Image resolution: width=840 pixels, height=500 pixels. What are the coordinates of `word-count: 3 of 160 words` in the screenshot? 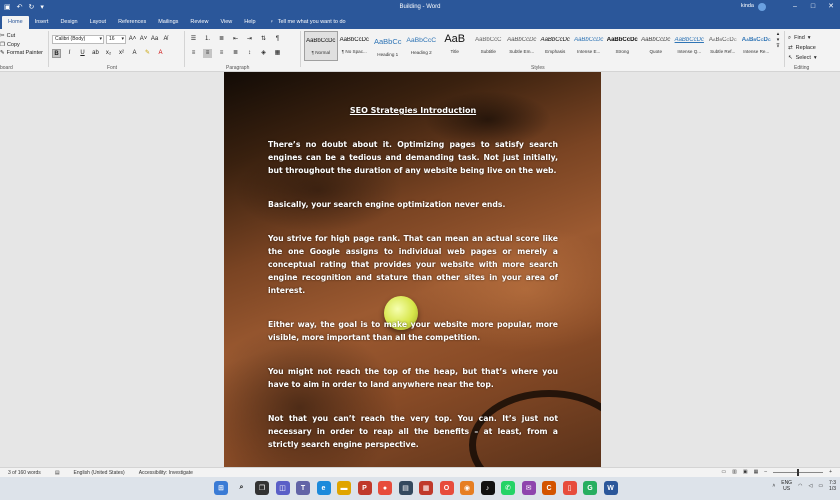 It's located at (24, 473).